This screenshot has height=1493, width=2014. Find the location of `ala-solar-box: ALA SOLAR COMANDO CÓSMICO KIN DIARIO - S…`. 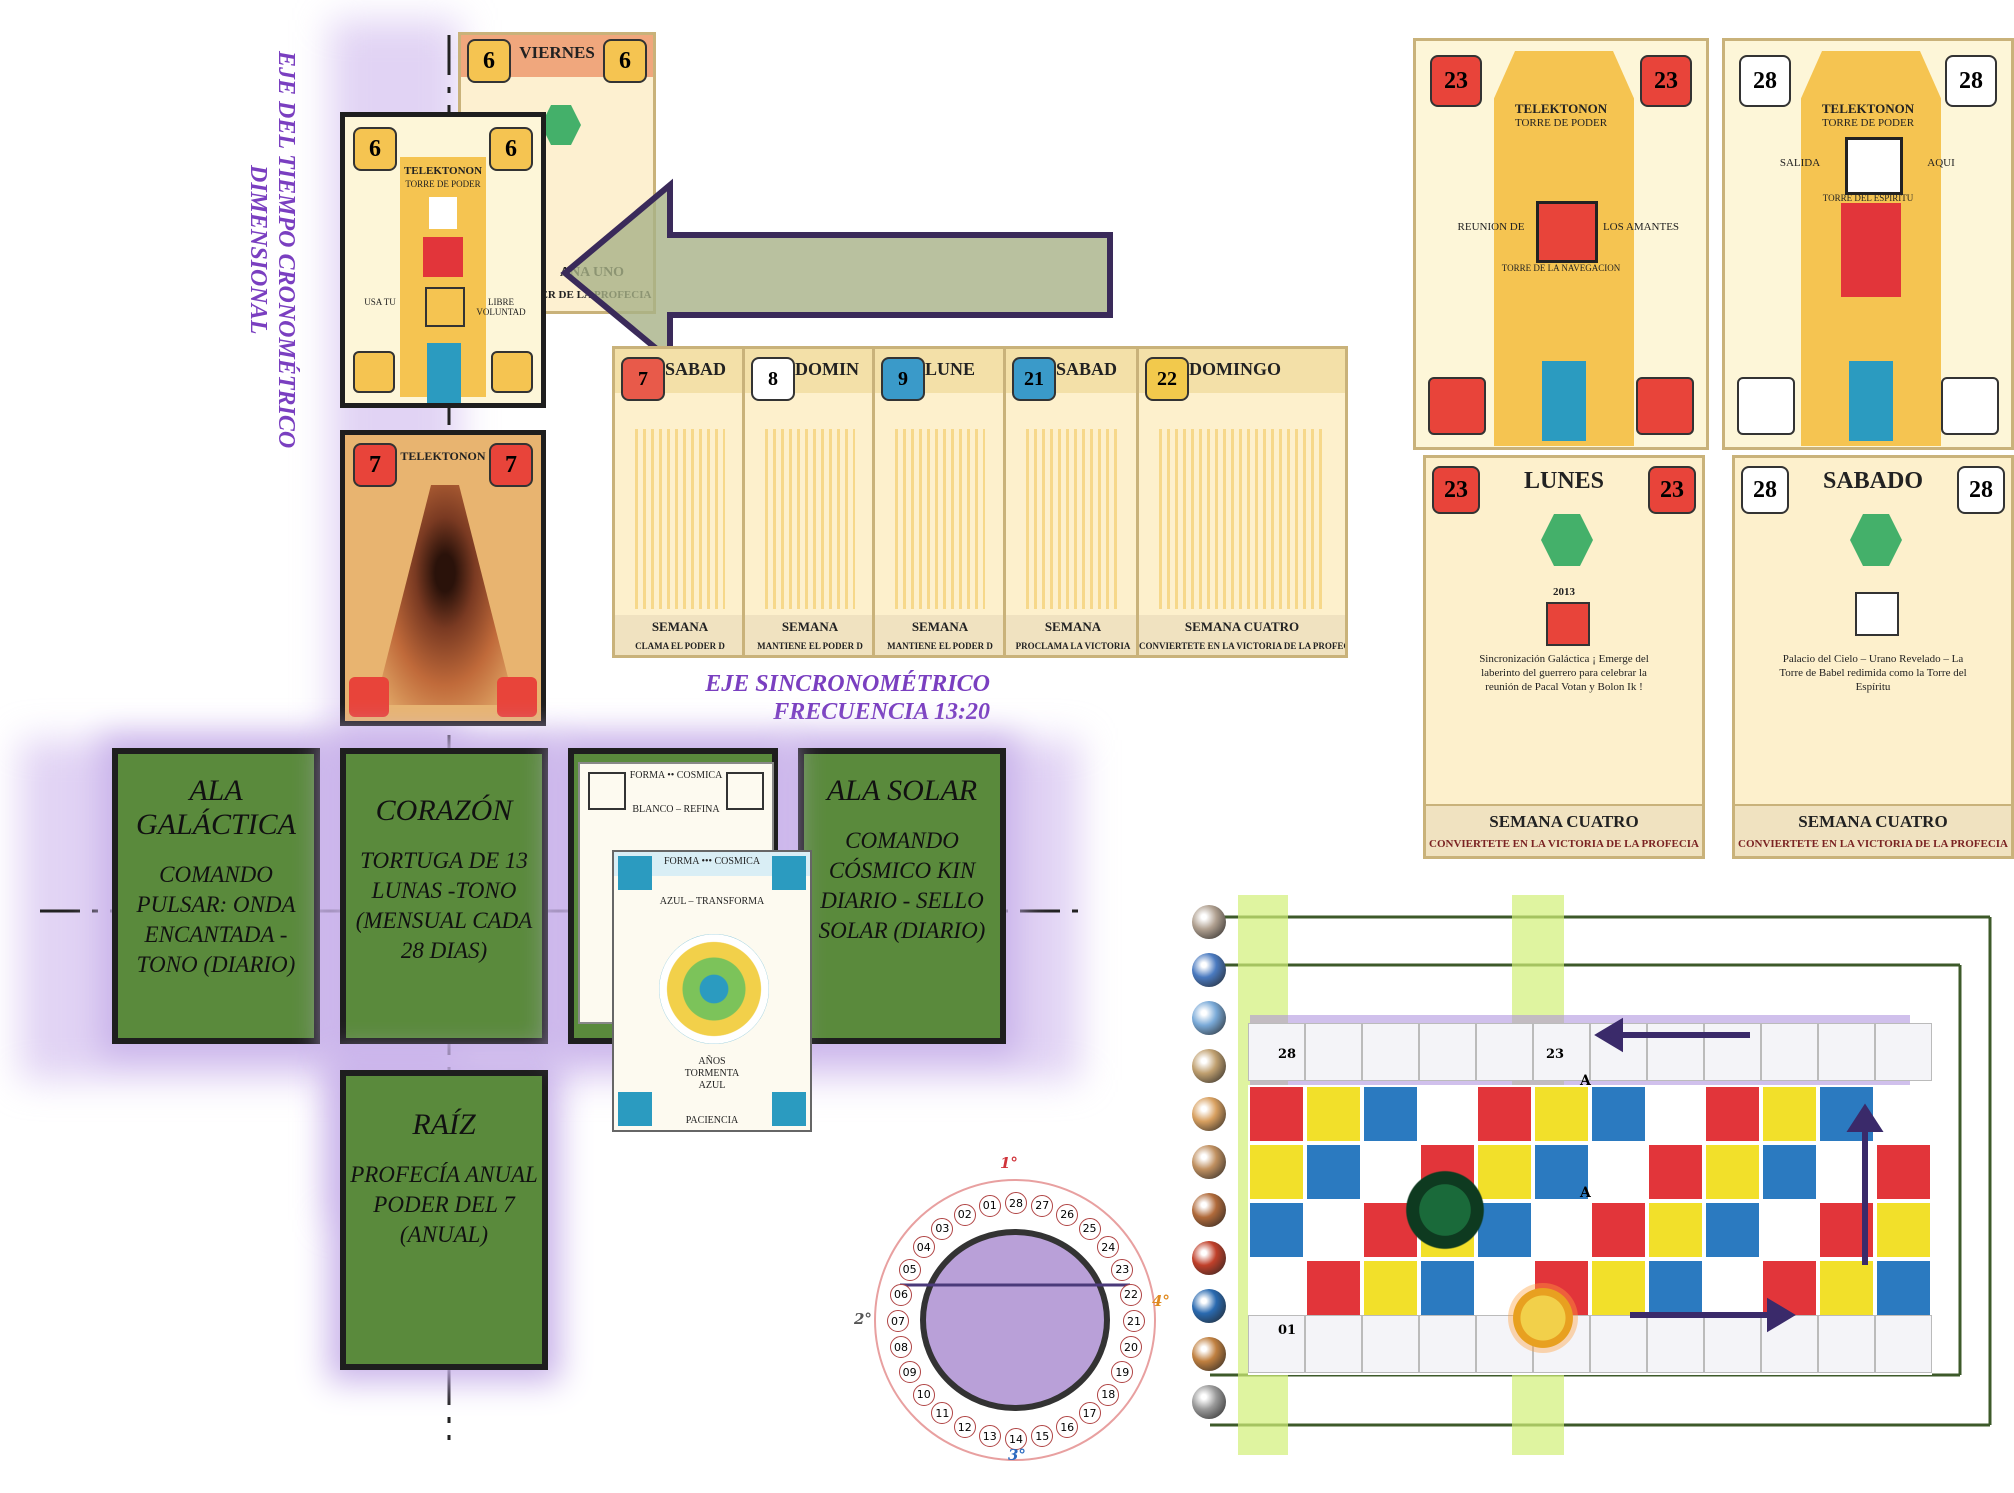

ala-solar-box: ALA SOLAR COMANDO CÓSMICO KIN DIARIO - S… is located at coordinates (902, 896).